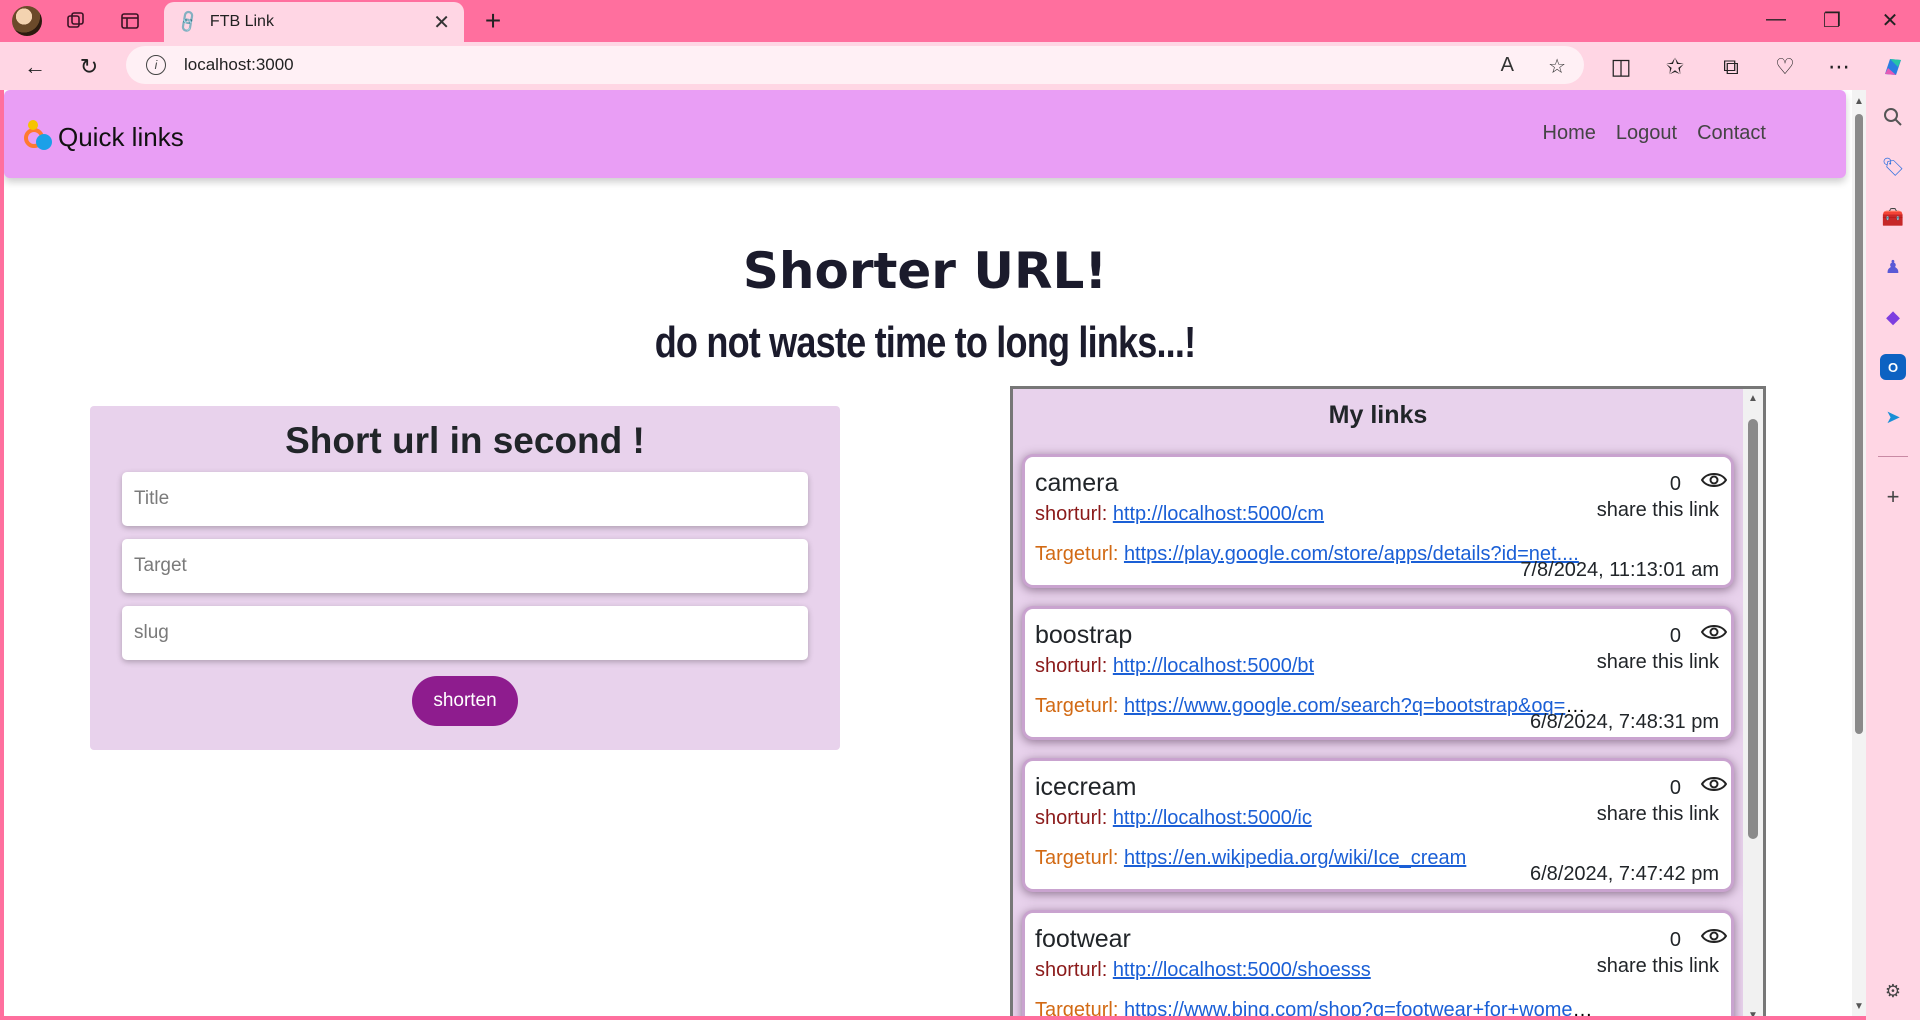  Describe the element at coordinates (441, 22) in the screenshot. I see `tab-close-icon: ✕` at that location.